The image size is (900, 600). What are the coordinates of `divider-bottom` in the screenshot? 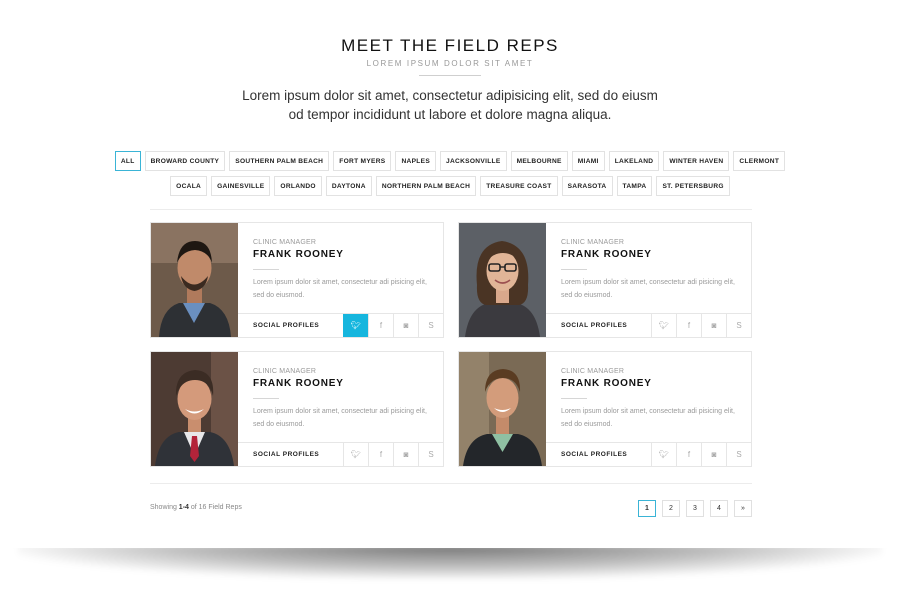 It's located at (451, 483).